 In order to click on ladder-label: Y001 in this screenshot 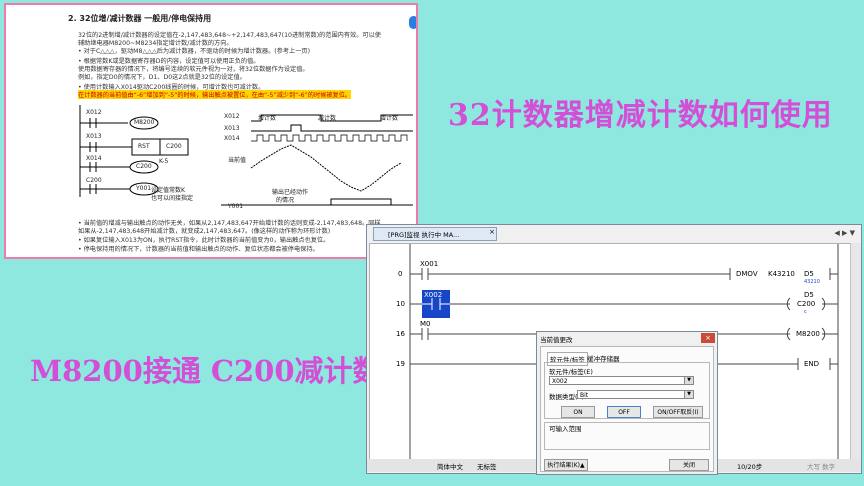, I will do `click(144, 188)`.